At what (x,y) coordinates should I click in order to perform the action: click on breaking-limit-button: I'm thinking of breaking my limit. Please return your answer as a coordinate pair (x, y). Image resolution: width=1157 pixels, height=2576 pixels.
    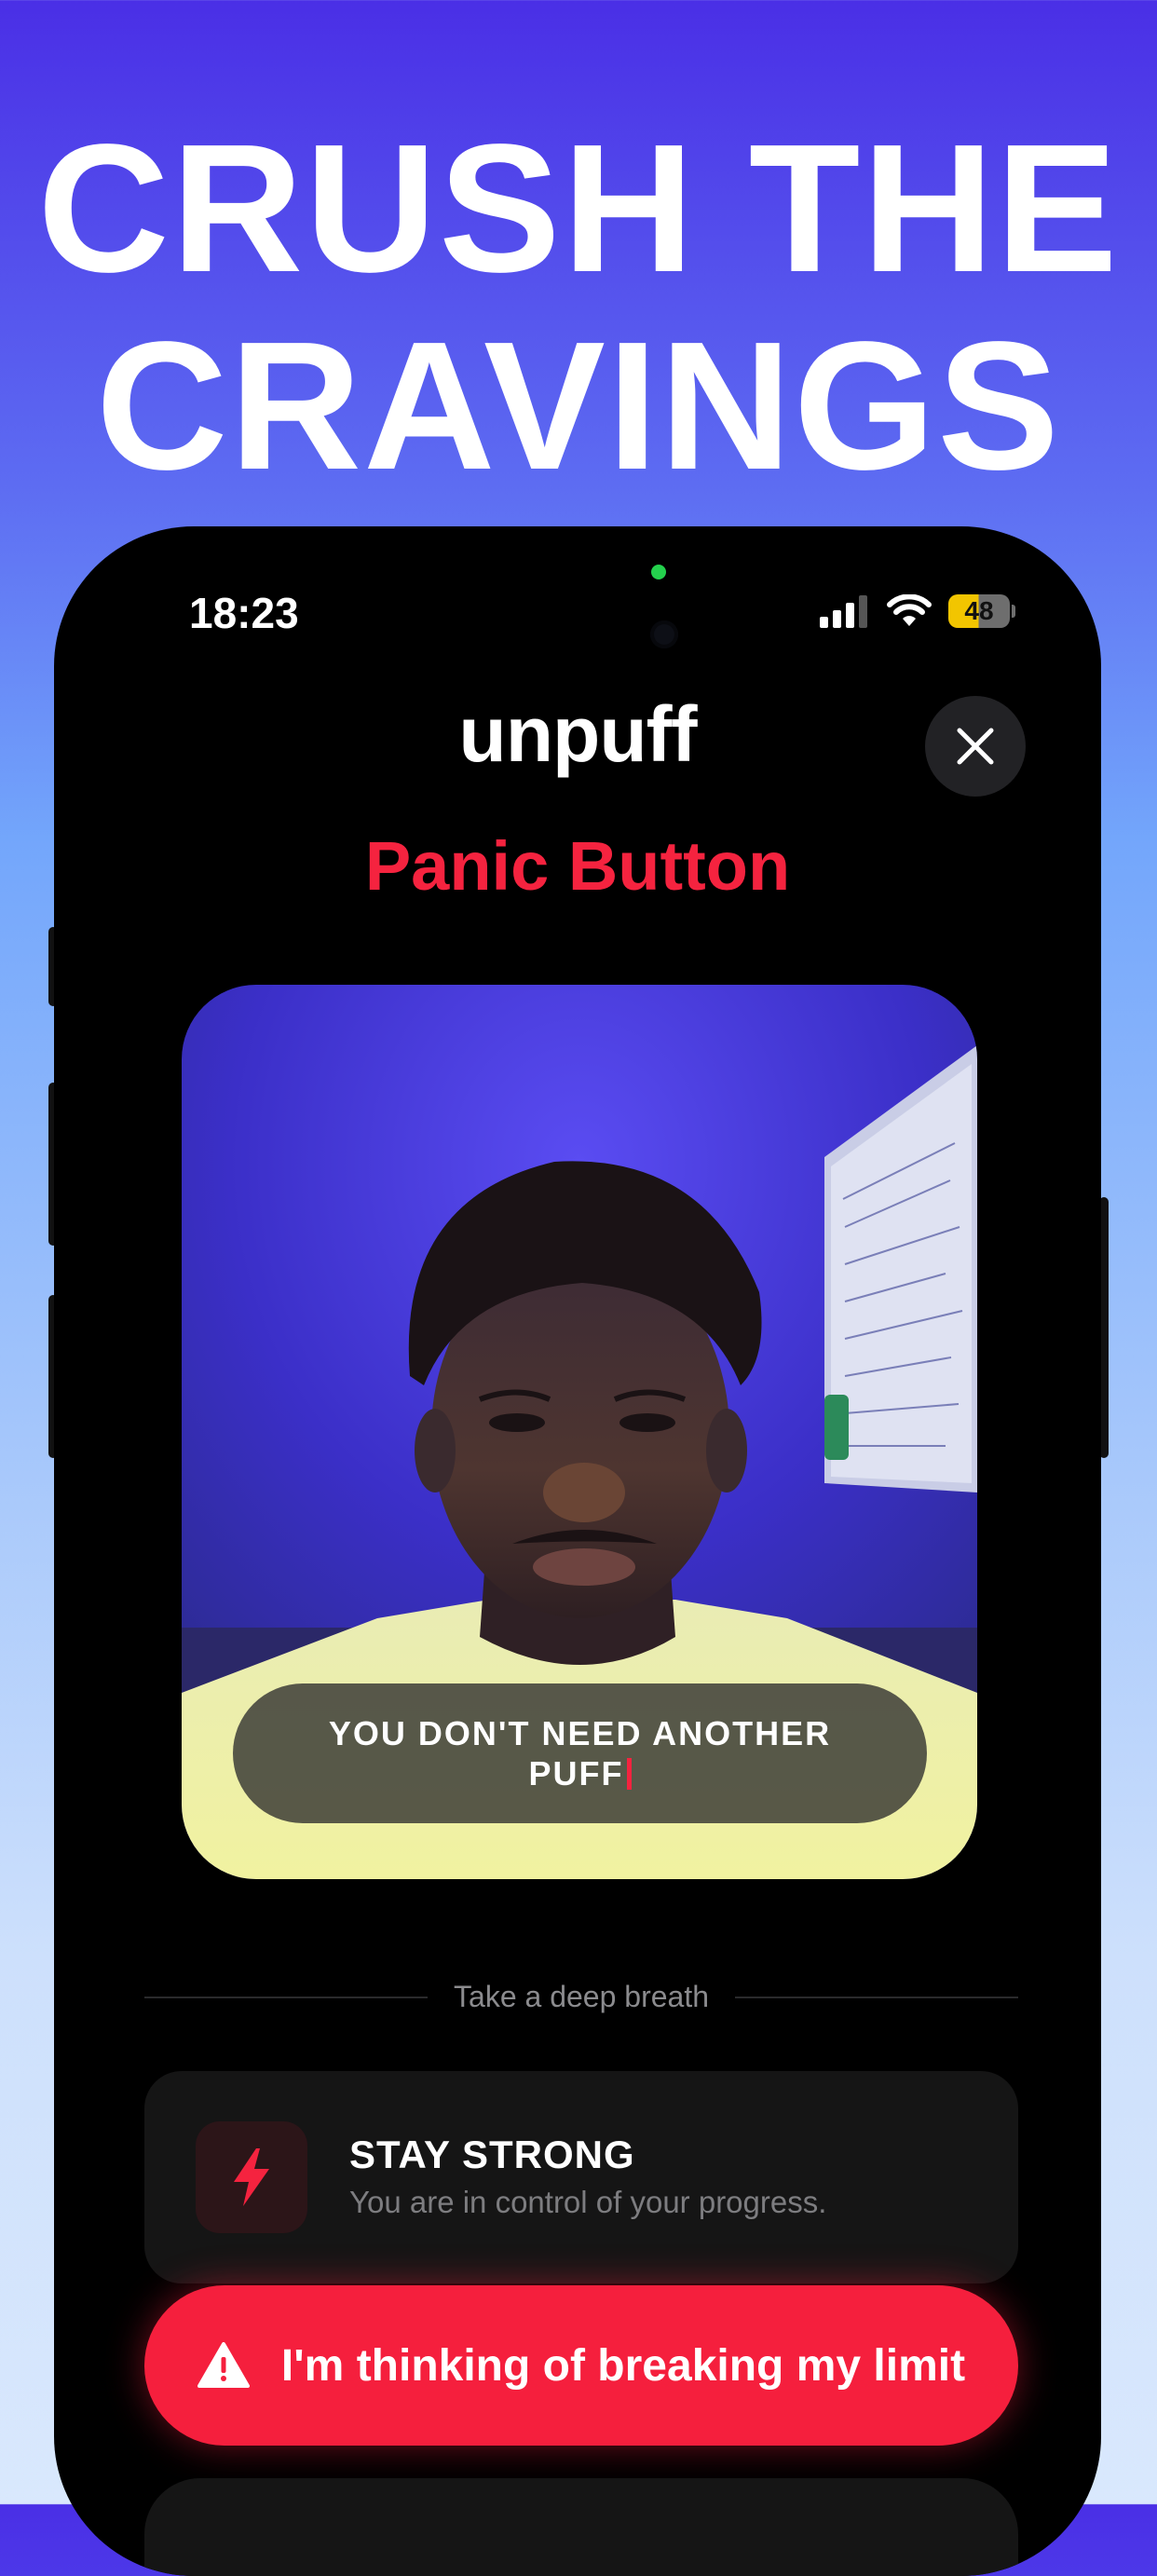
    Looking at the image, I should click on (581, 2366).